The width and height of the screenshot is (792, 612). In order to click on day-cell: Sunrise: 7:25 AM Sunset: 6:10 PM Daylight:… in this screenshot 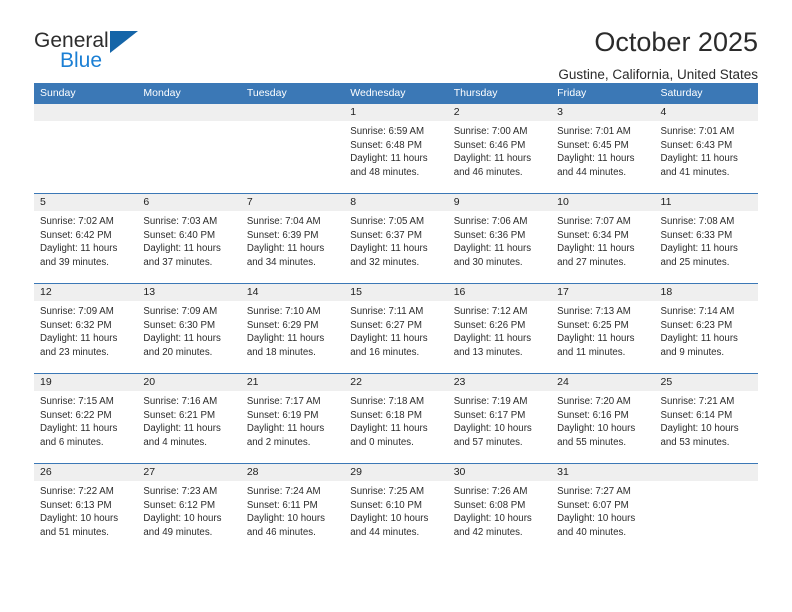, I will do `click(395, 517)`.